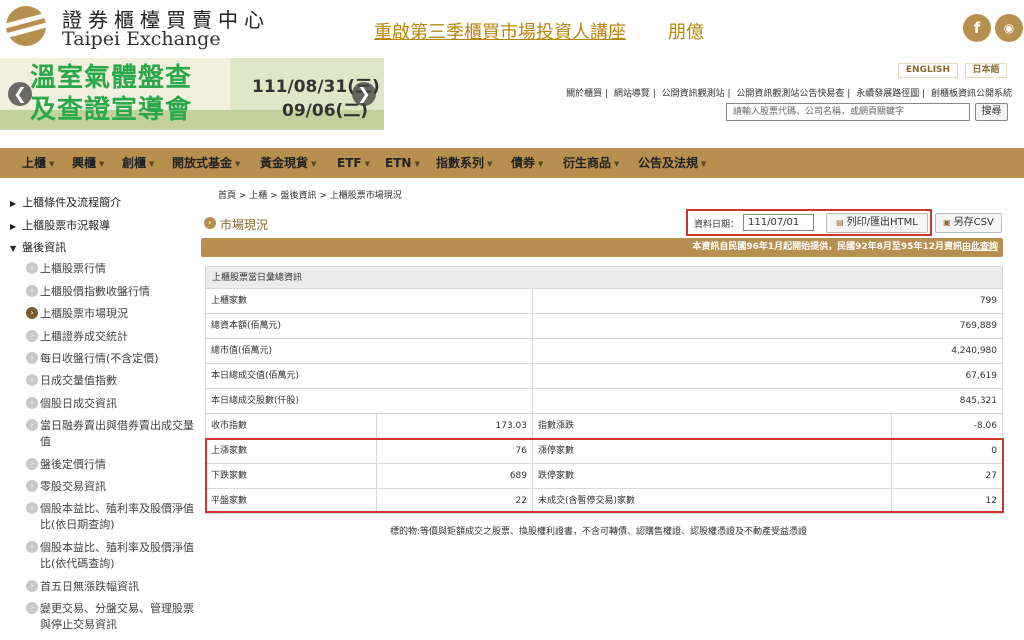  Describe the element at coordinates (604, 376) in the screenshot. I see `table-row: 本日總成交值(佰萬元) 67,619` at that location.